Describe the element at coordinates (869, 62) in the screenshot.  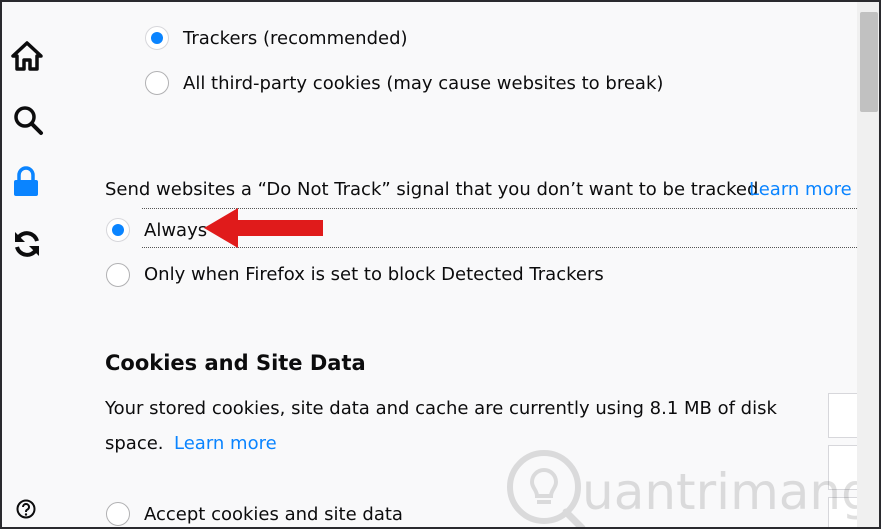
I see `scrollbar-thumb` at that location.